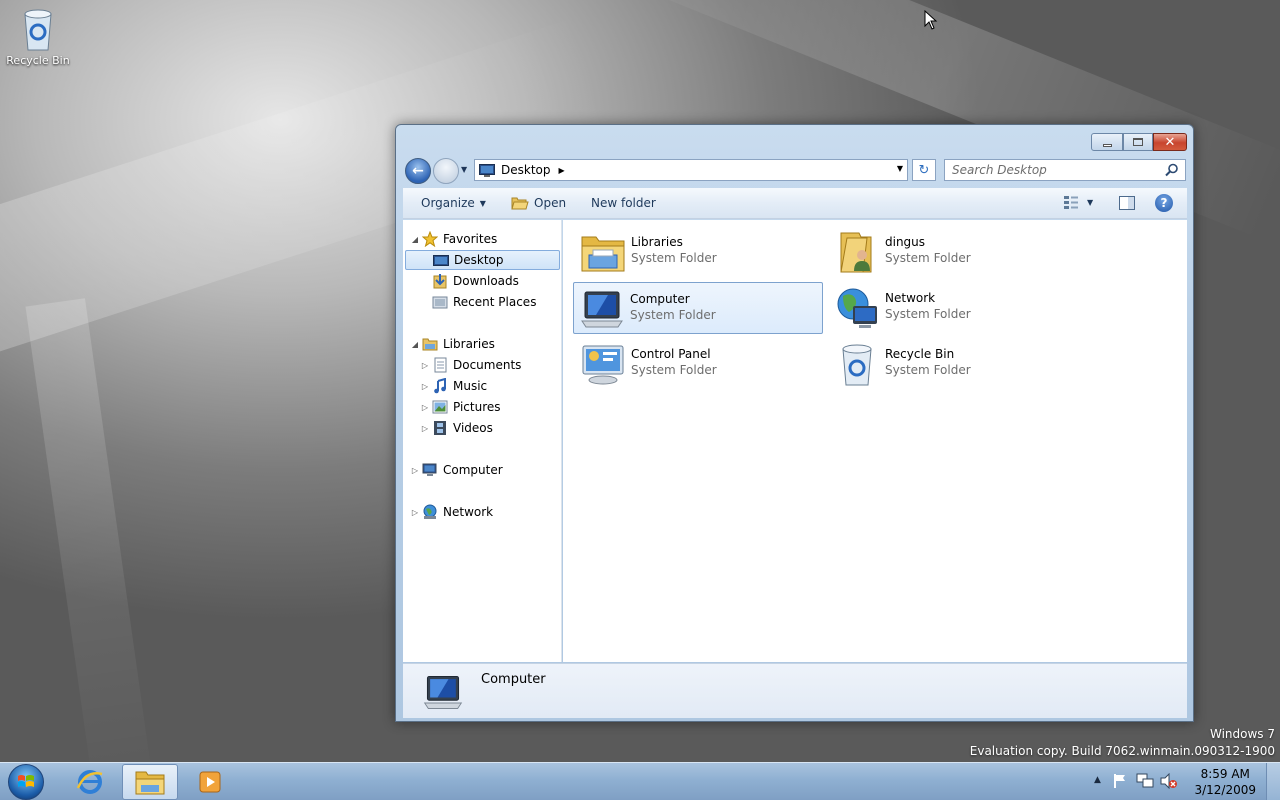  I want to click on command-bar: Organize ▼ Open New folder ▼ ?, so click(795, 203).